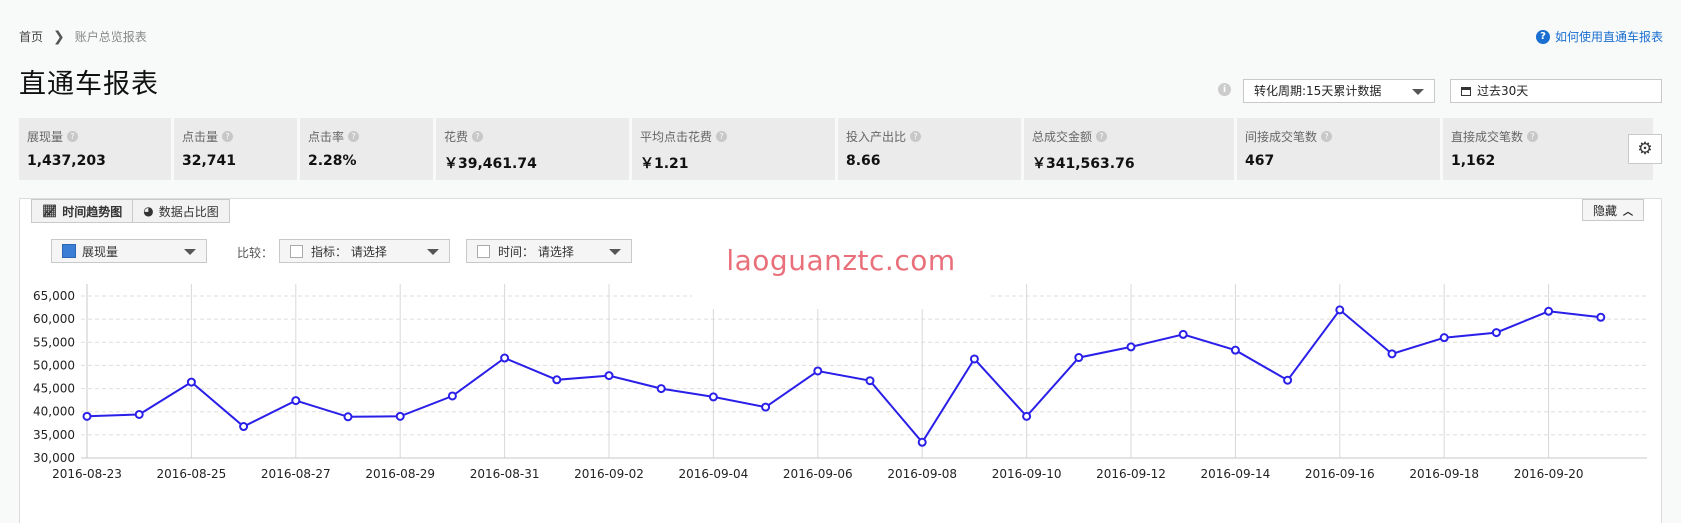 This screenshot has height=523, width=1681. Describe the element at coordinates (490, 164) in the screenshot. I see `metric-value: ￥39,461.74` at that location.